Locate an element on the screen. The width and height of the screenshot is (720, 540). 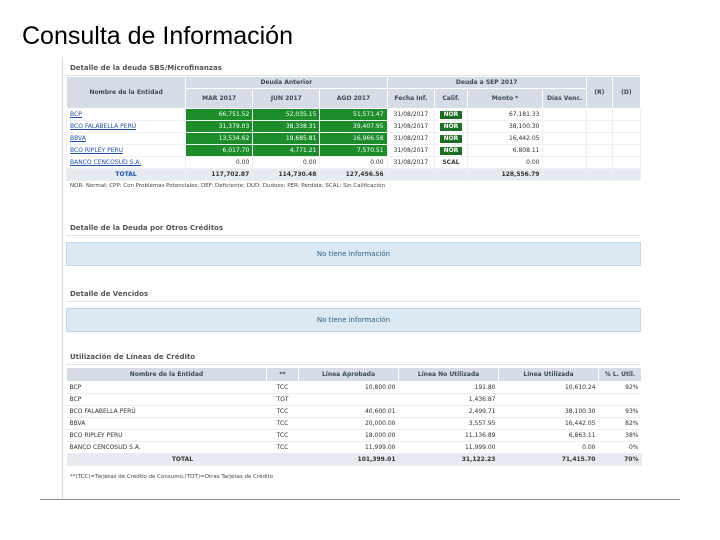
ago-cell: 39,407.95 is located at coordinates (353, 126).